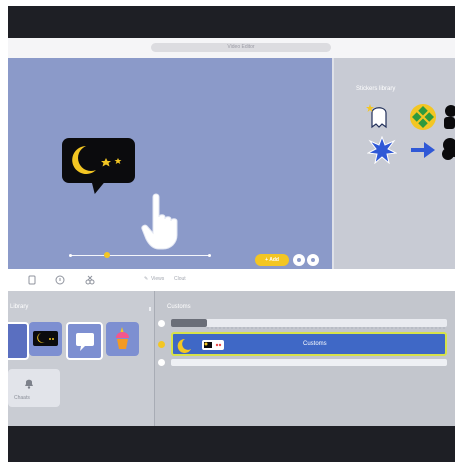 The width and height of the screenshot is (455, 462). I want to click on record-button, so click(313, 260).